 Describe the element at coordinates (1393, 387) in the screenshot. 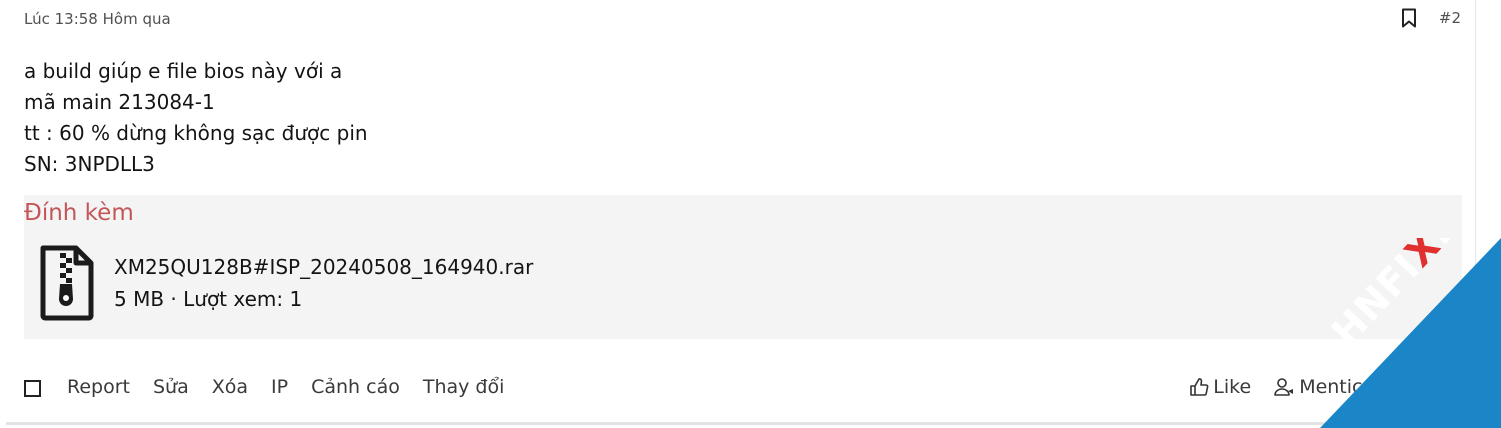

I see `reply-icon` at that location.